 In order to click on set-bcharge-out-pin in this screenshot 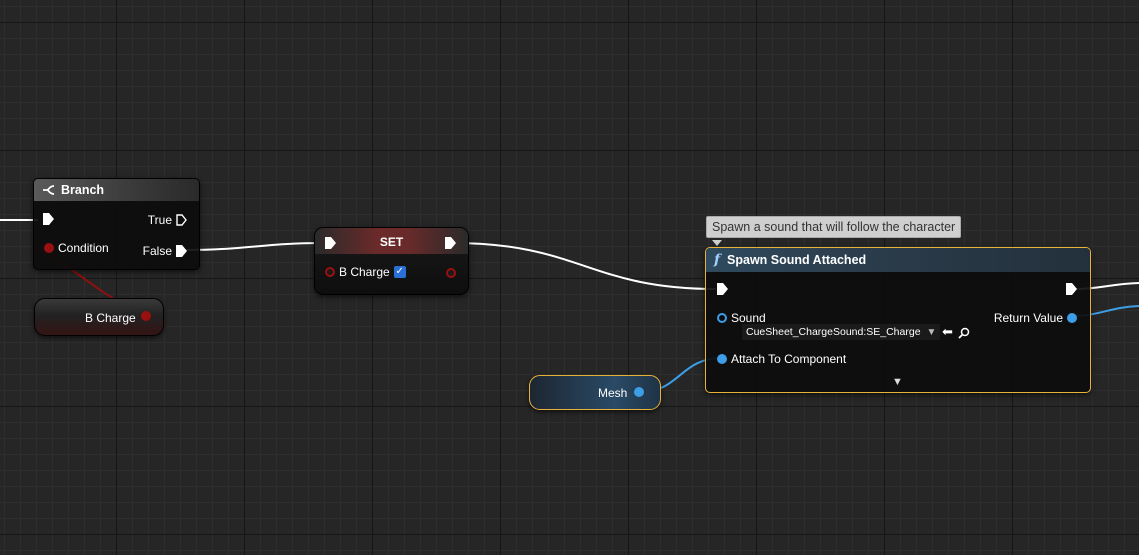, I will do `click(451, 273)`.